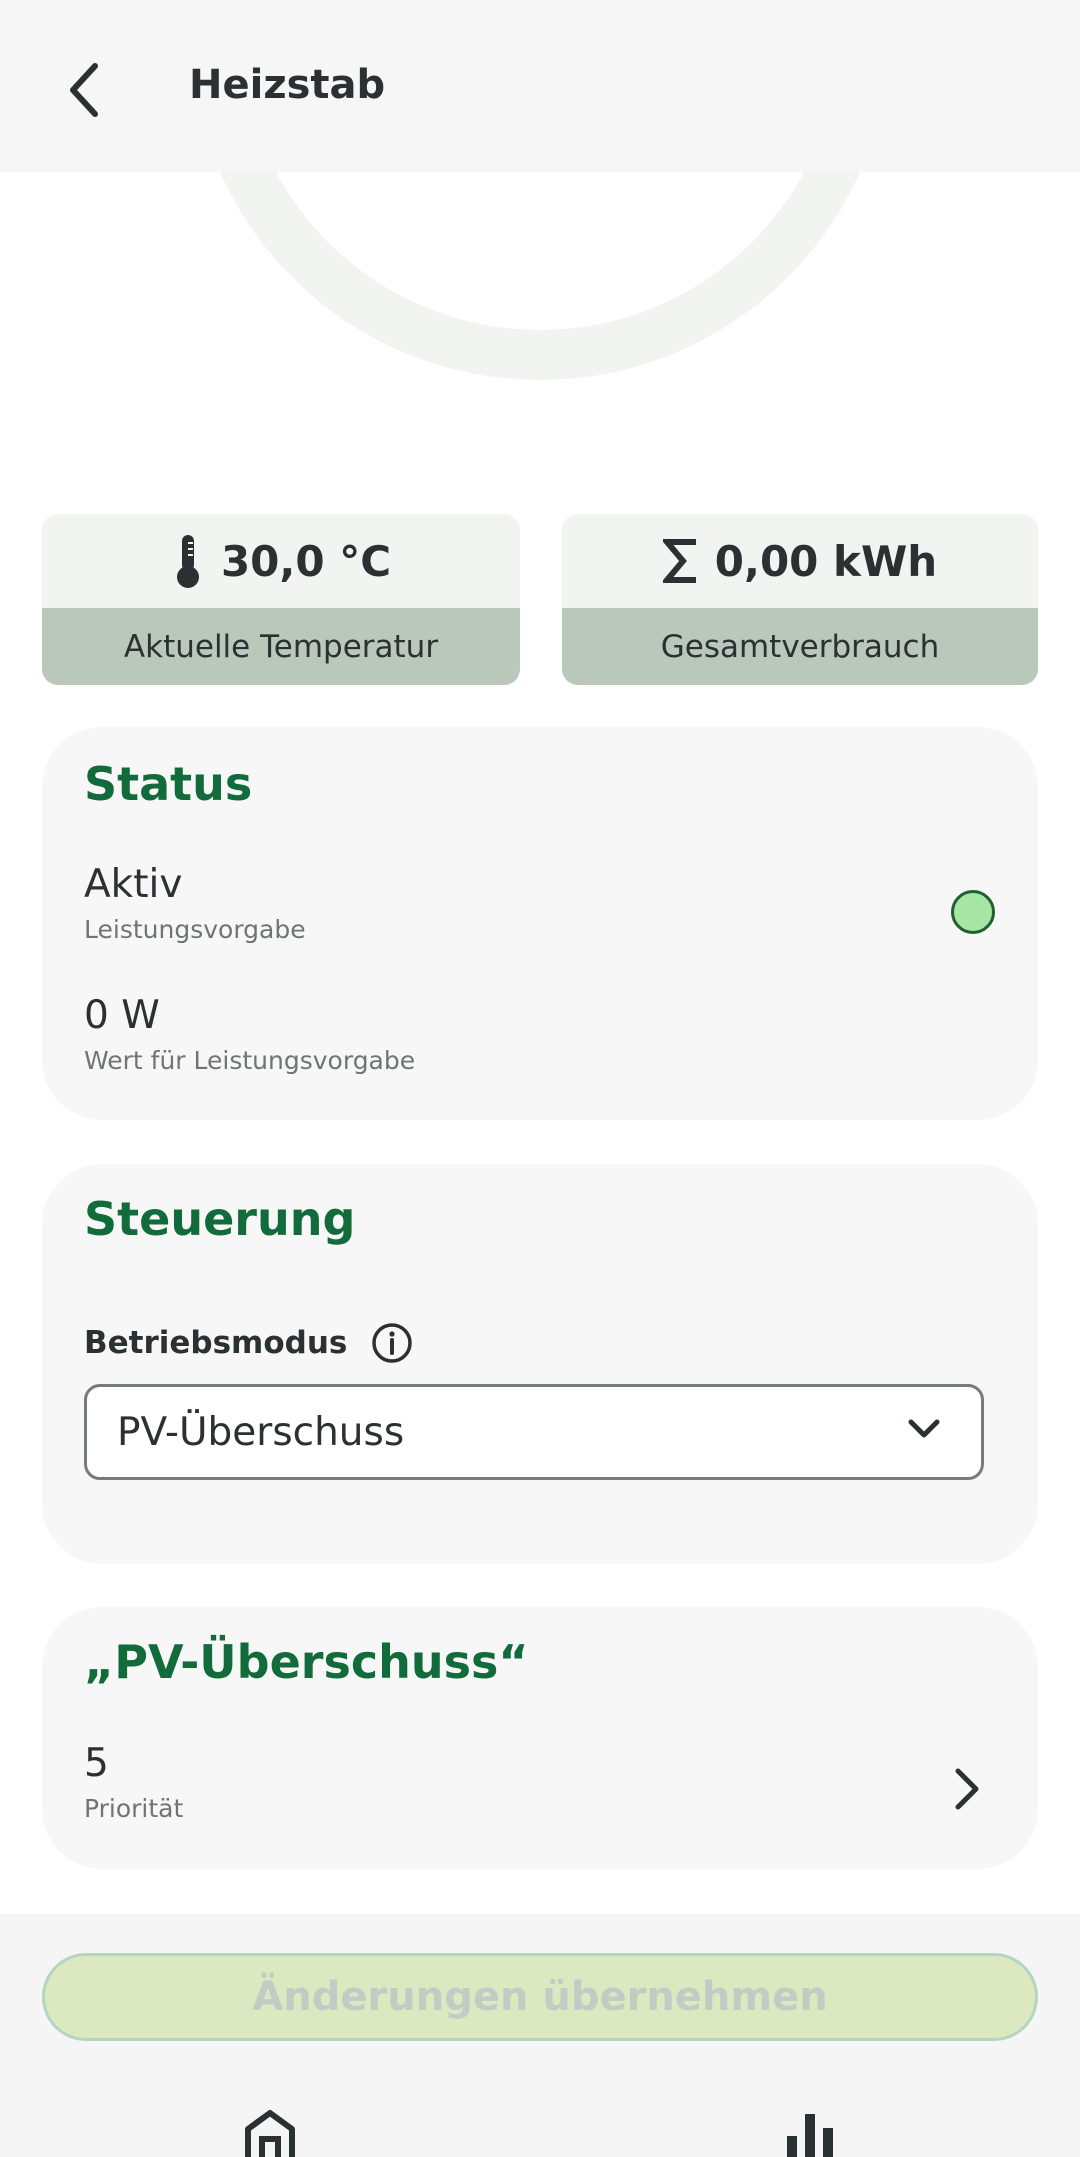 This screenshot has height=2157, width=1080. Describe the element at coordinates (168, 784) in the screenshot. I see `status-title: Status` at that location.